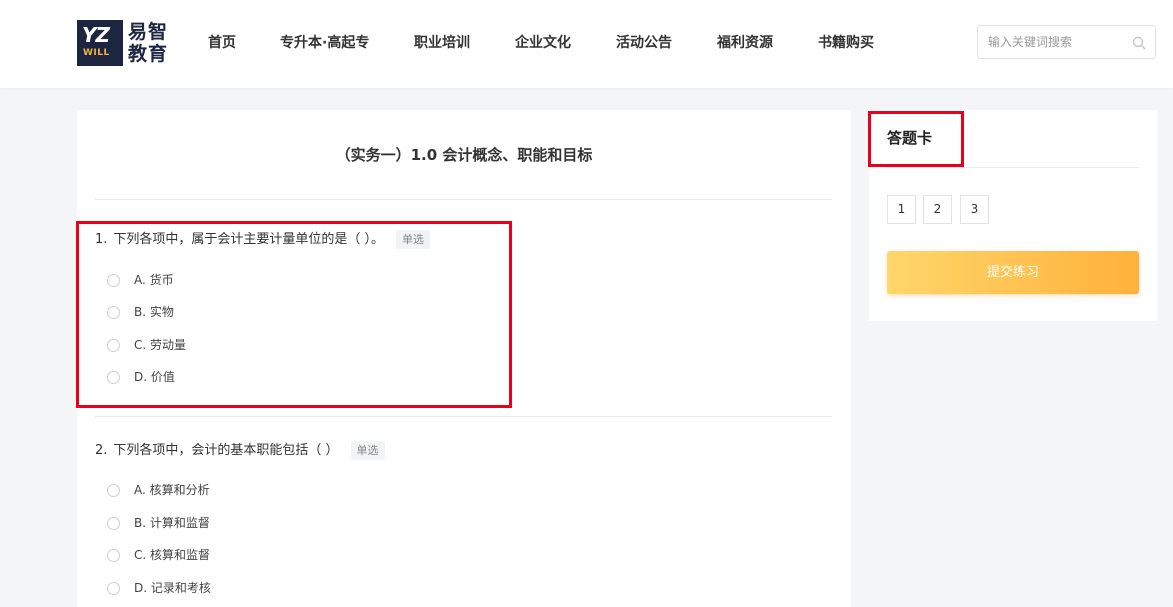  Describe the element at coordinates (96, 53) in the screenshot. I see `logo-mark-subtext: WILL` at that location.